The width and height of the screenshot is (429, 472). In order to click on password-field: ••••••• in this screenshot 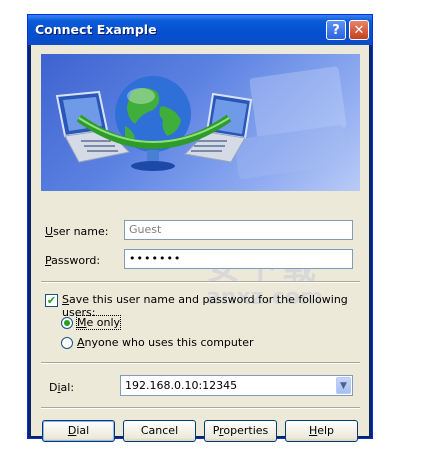, I will do `click(238, 259)`.